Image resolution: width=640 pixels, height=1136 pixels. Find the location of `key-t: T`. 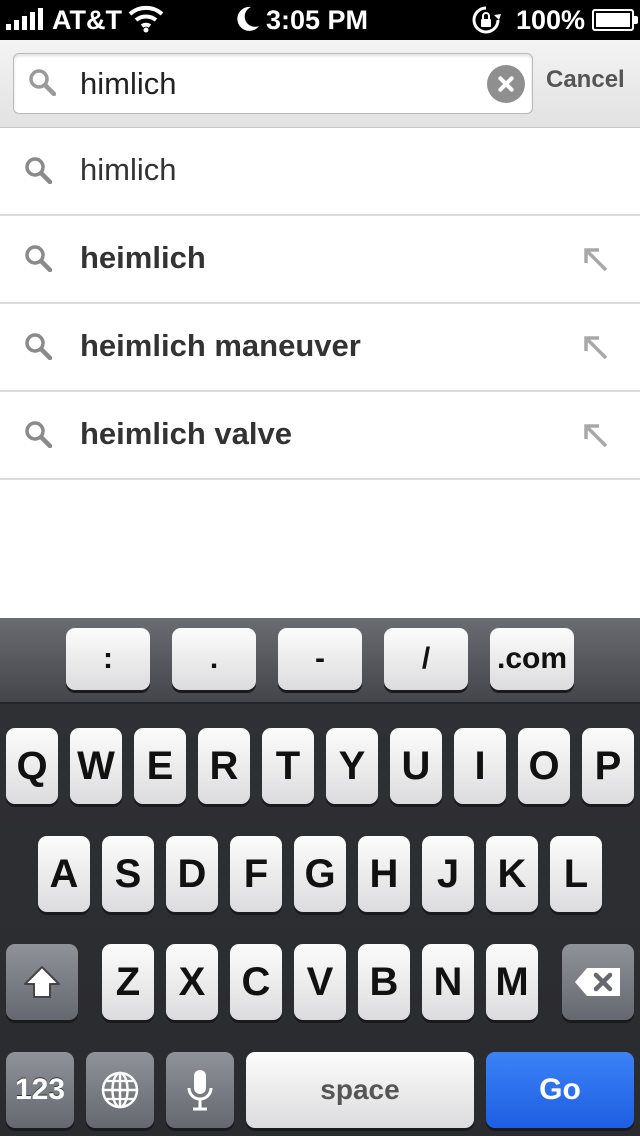

key-t: T is located at coordinates (288, 766).